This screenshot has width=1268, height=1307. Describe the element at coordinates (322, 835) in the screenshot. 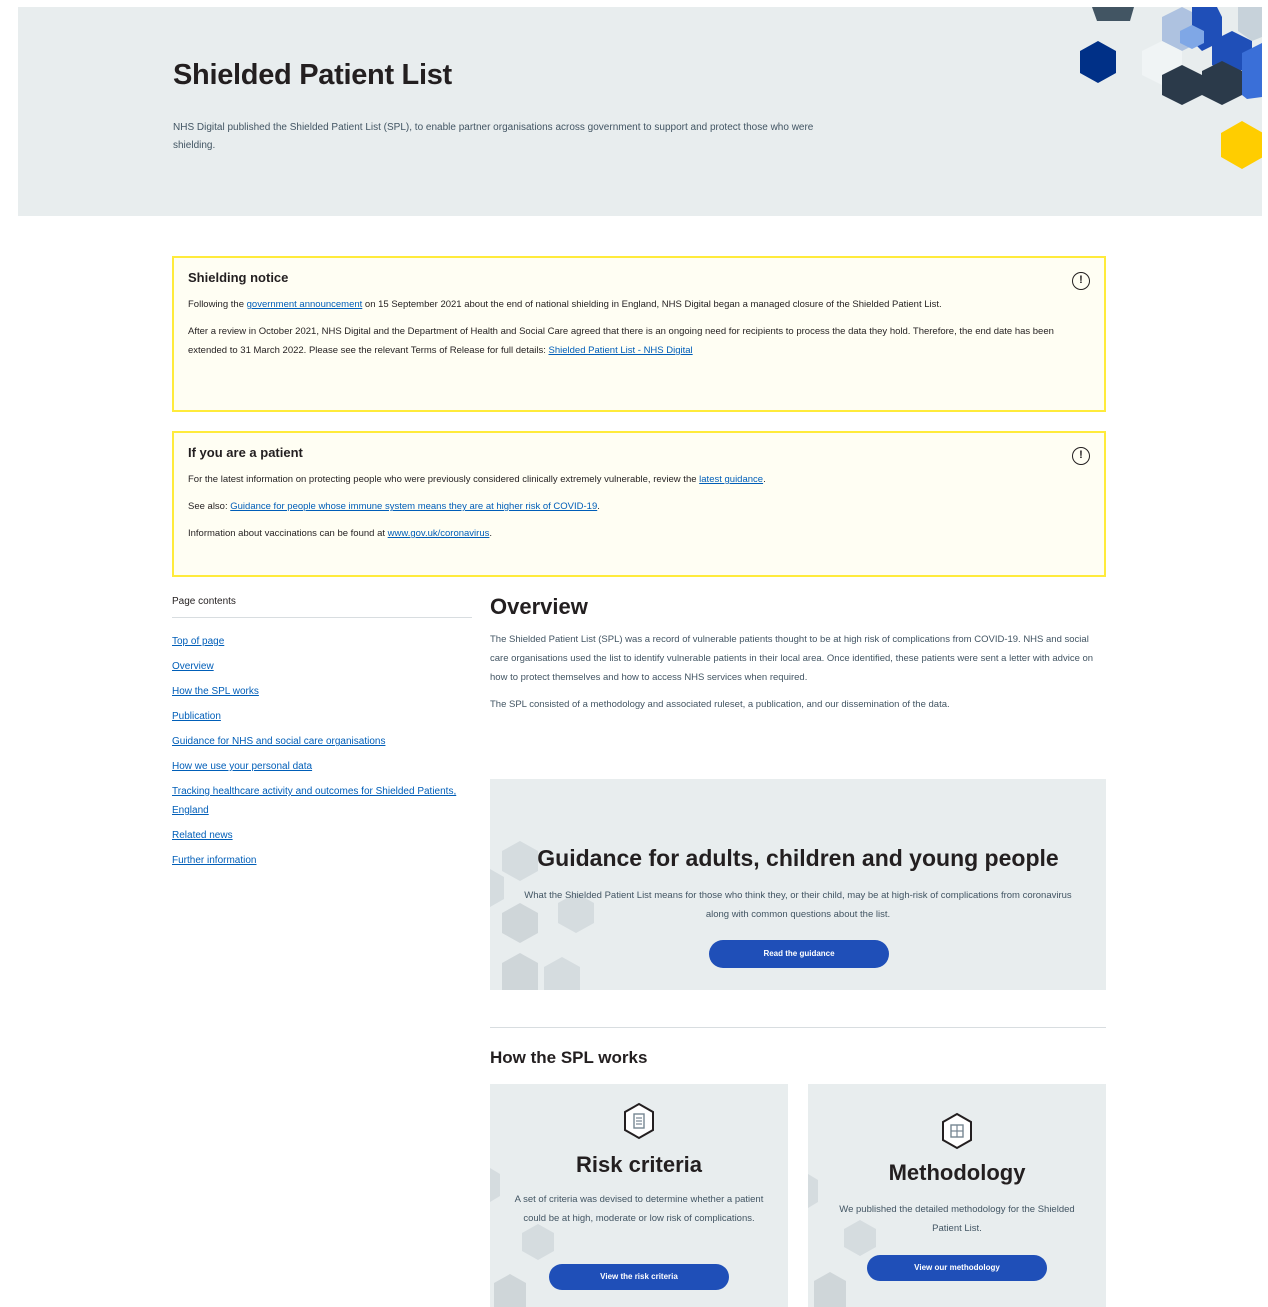

I see `contents-item: Related news` at that location.